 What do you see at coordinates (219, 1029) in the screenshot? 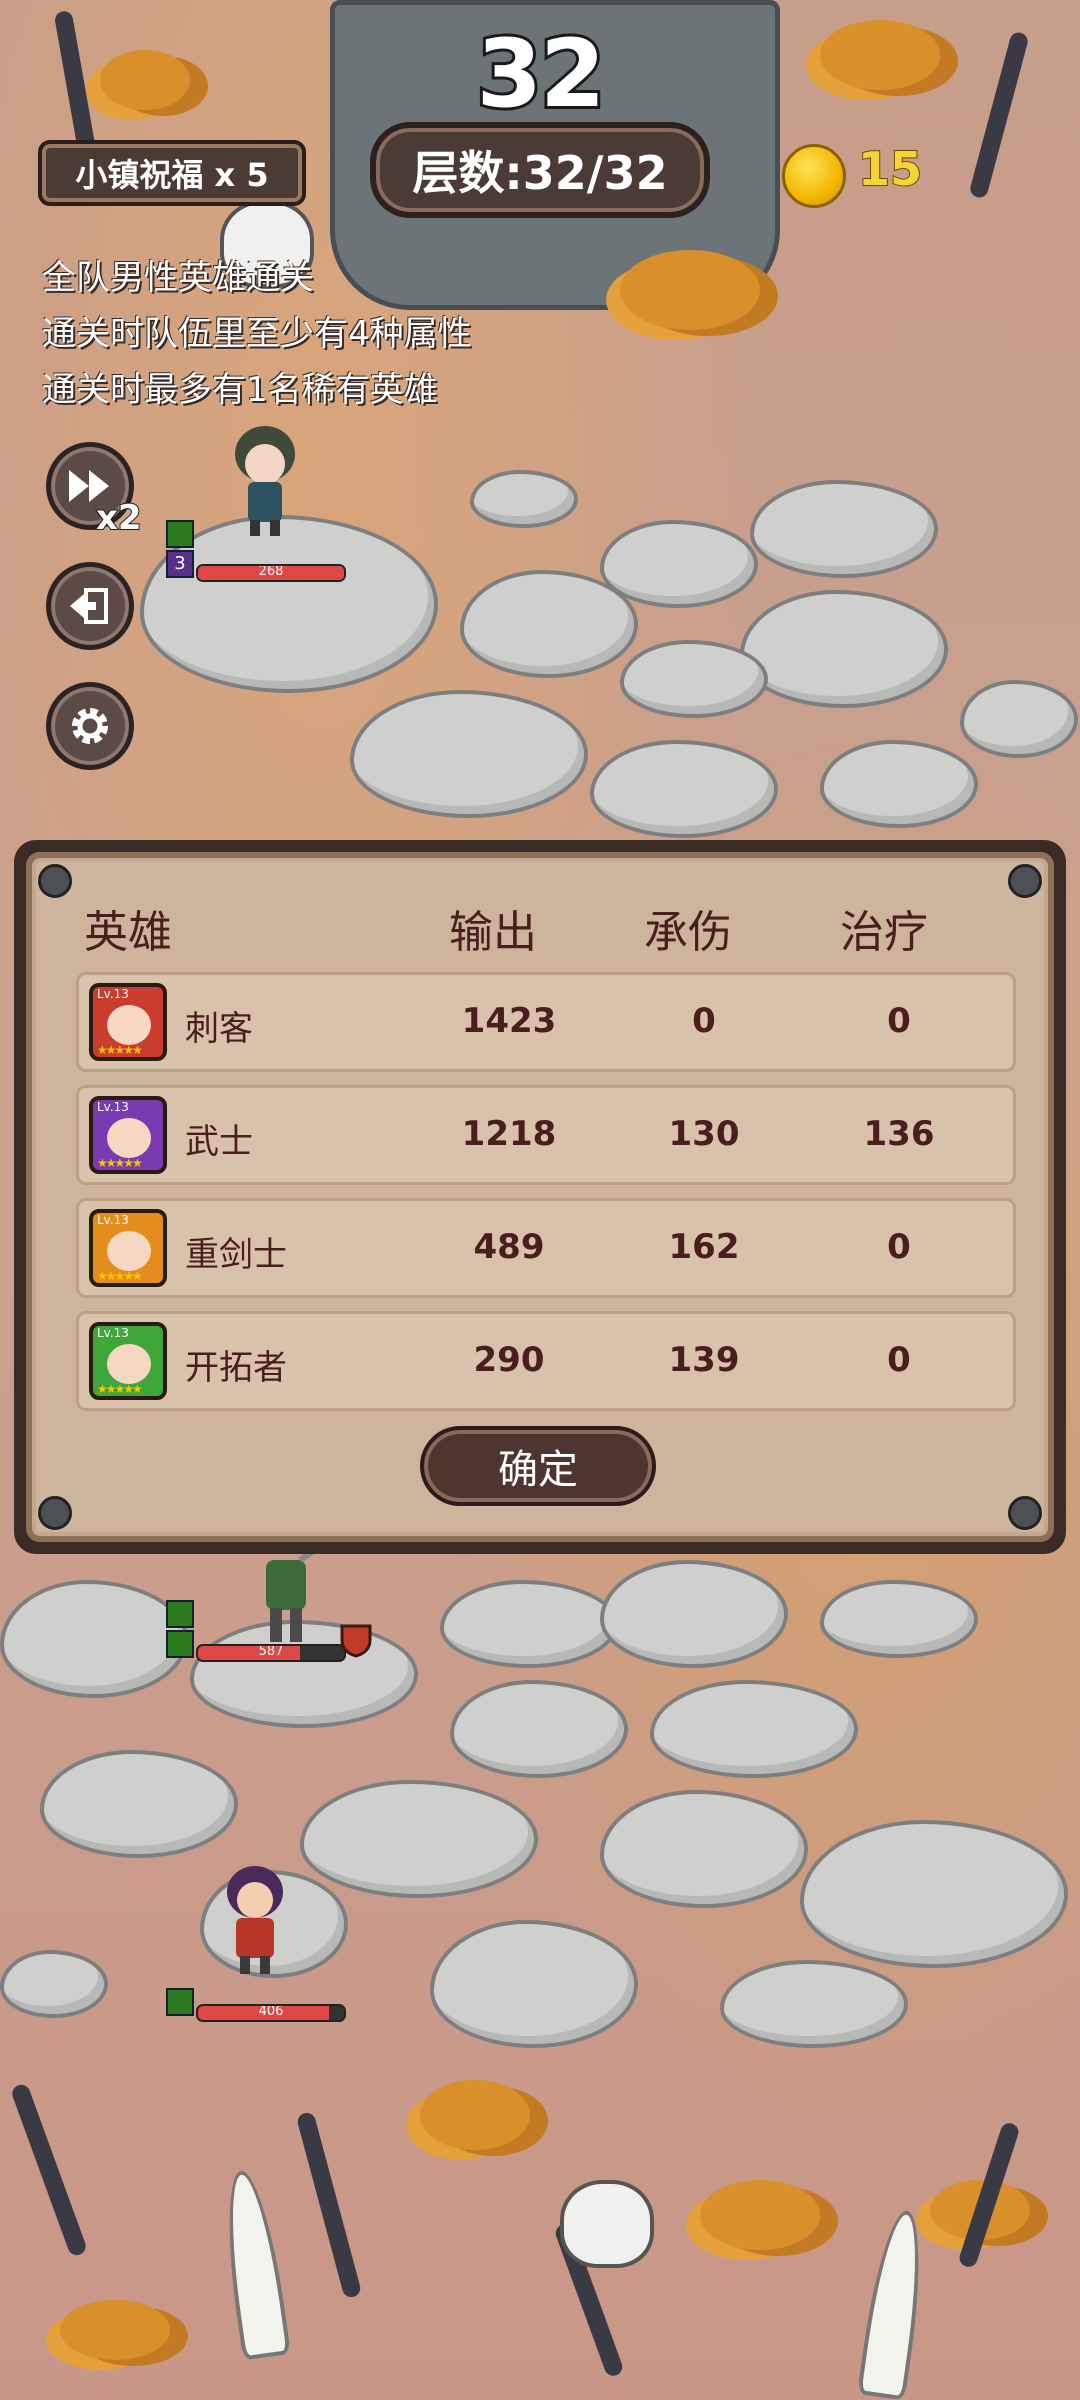
I see `hero-name: 刺客` at bounding box center [219, 1029].